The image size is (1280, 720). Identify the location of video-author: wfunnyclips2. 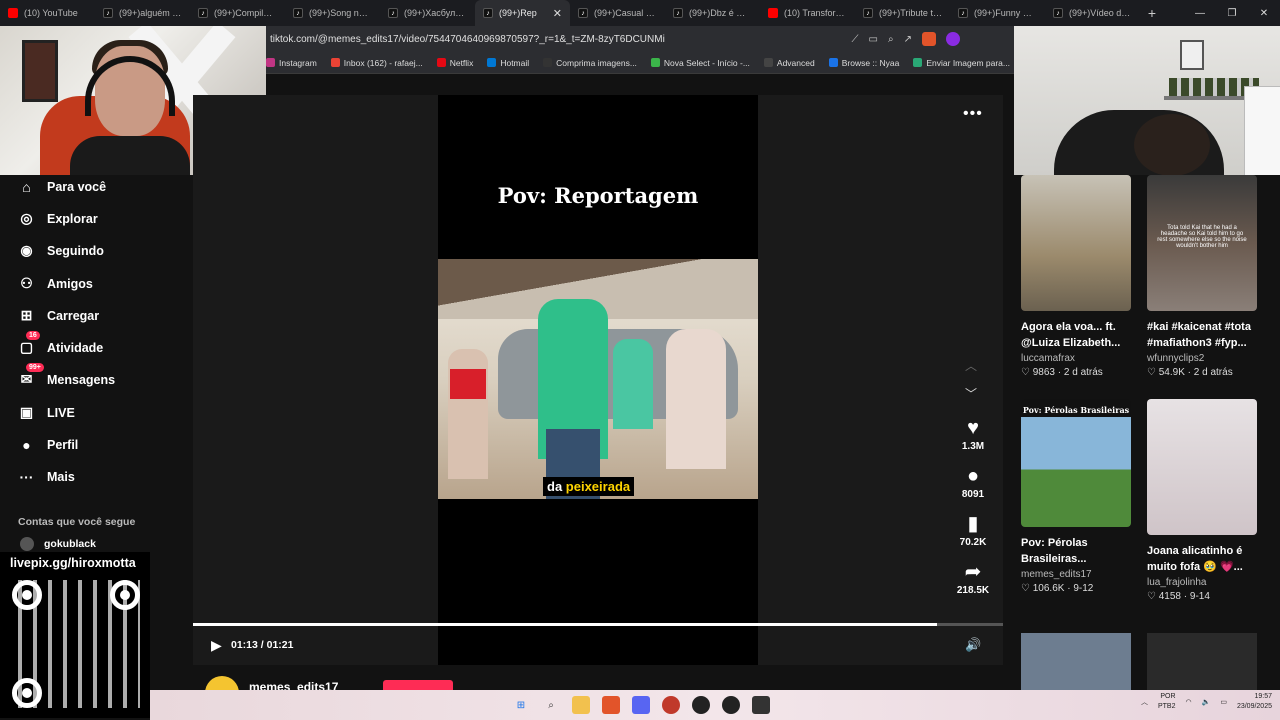
(1202, 358).